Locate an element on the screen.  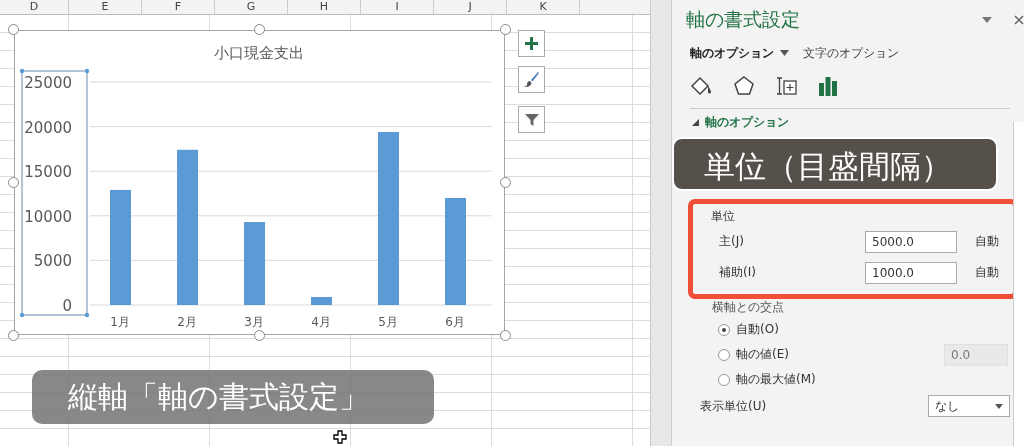
options-tab: 文字のオプション is located at coordinates (851, 53).